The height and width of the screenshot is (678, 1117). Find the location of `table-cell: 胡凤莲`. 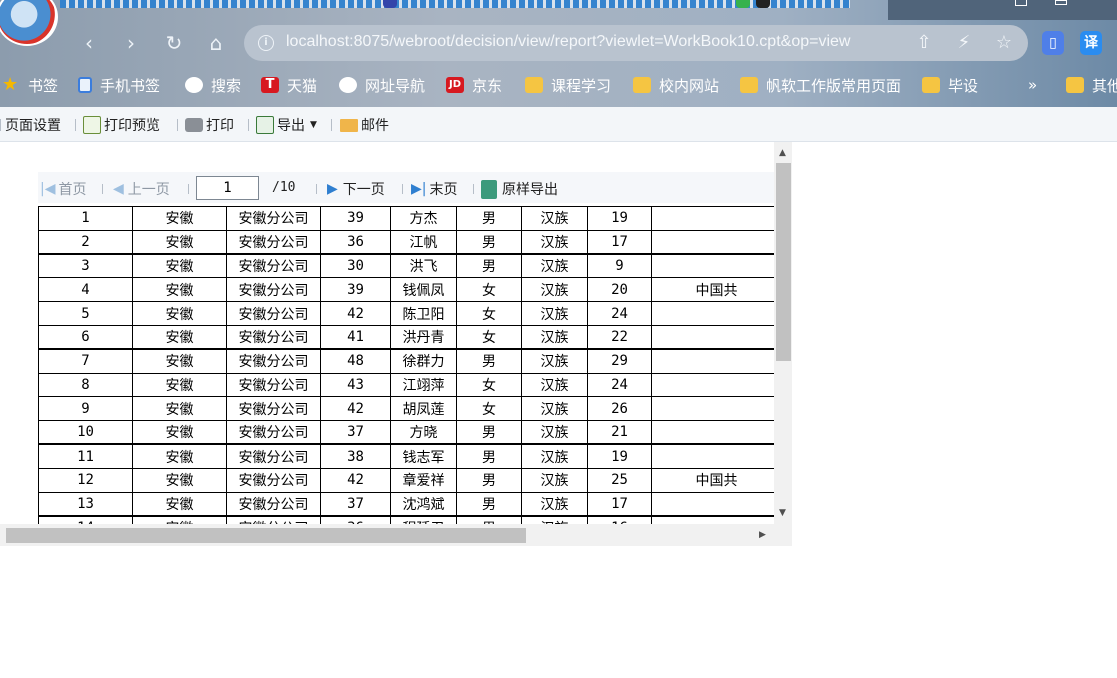

table-cell: 胡凤莲 is located at coordinates (423, 409).